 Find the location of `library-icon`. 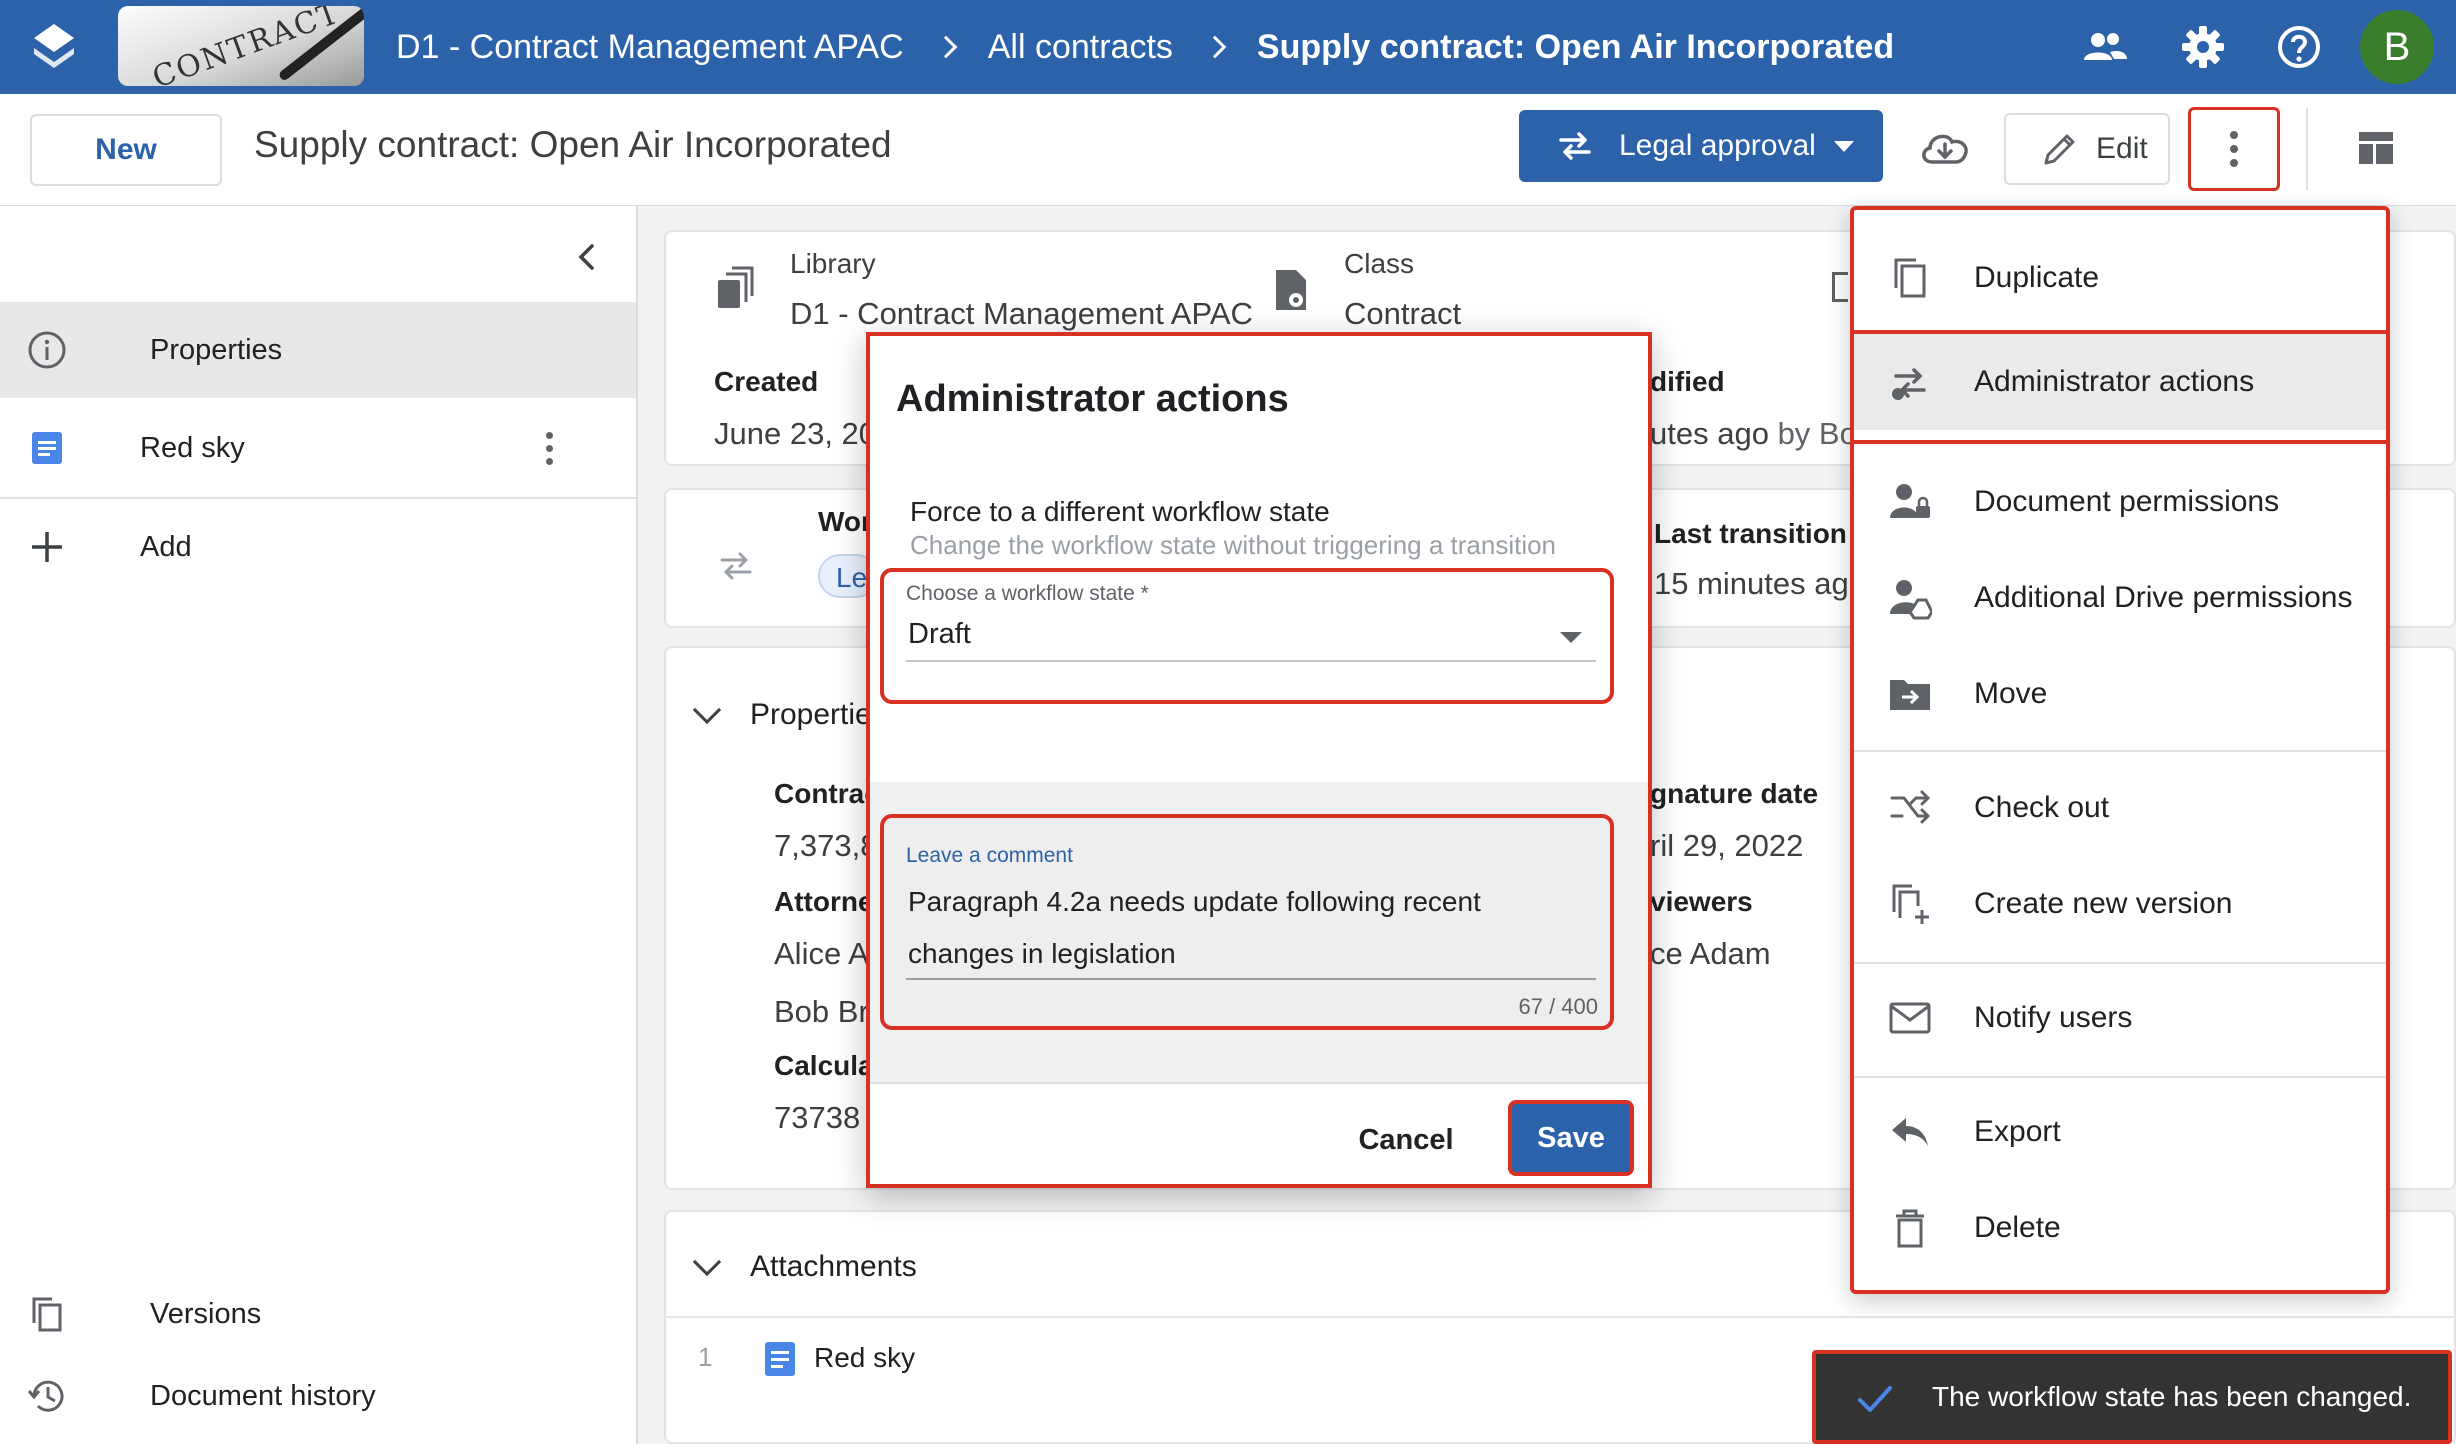

library-icon is located at coordinates (736, 287).